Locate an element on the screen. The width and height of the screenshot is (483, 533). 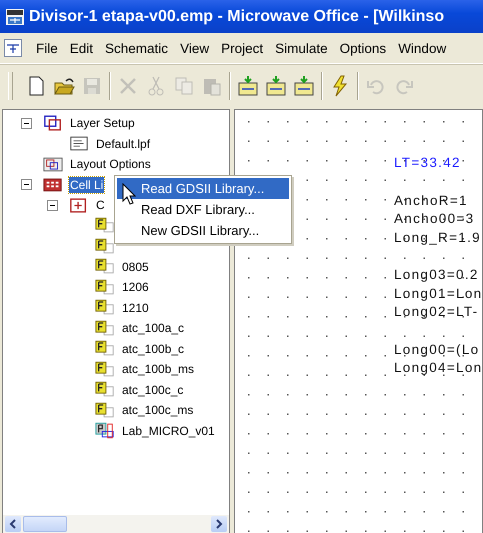
document-icon is located at coordinates (79, 143).